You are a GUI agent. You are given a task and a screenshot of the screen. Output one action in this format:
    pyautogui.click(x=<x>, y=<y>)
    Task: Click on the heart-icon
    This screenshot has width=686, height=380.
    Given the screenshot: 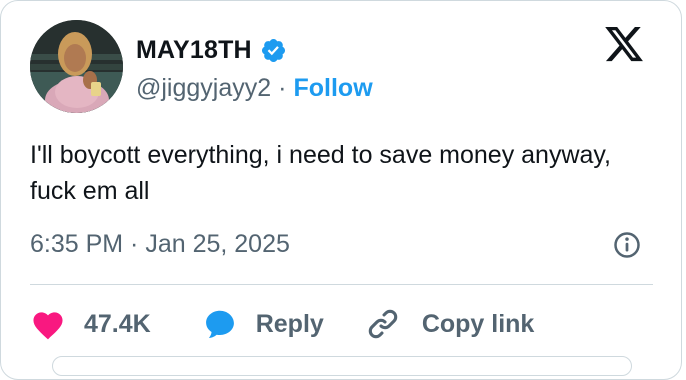 What is the action you would take?
    pyautogui.click(x=48, y=324)
    